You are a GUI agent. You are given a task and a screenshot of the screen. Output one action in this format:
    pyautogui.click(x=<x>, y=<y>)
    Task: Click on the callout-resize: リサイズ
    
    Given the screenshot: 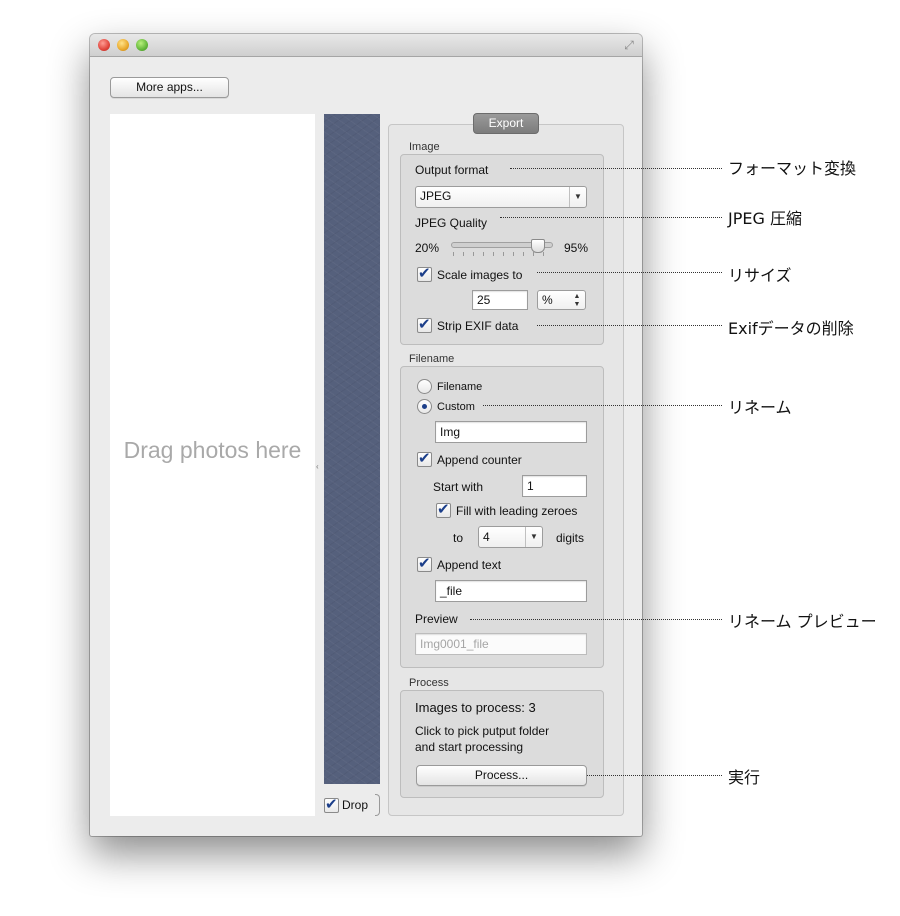 What is the action you would take?
    pyautogui.click(x=760, y=275)
    